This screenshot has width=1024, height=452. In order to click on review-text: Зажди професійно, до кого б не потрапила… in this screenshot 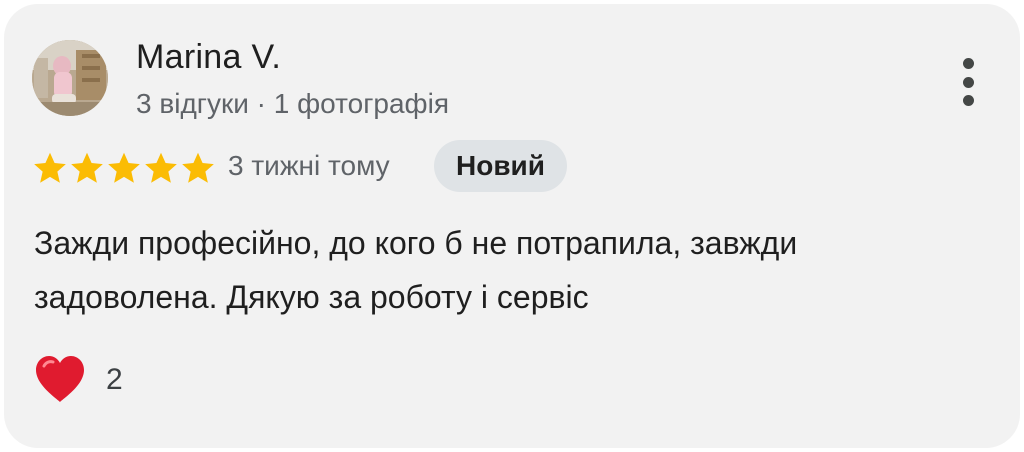, I will do `click(416, 270)`.